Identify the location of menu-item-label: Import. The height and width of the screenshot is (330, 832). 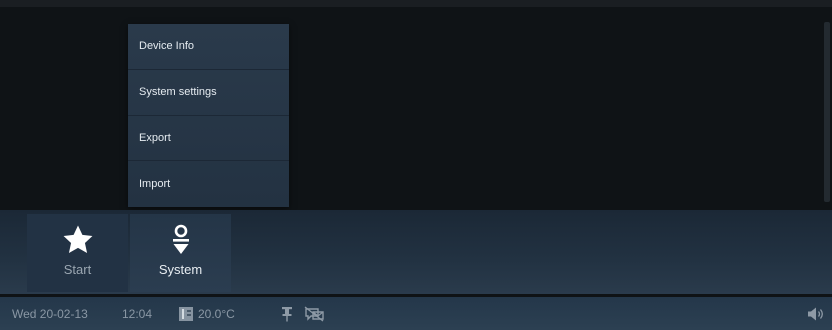
(155, 184).